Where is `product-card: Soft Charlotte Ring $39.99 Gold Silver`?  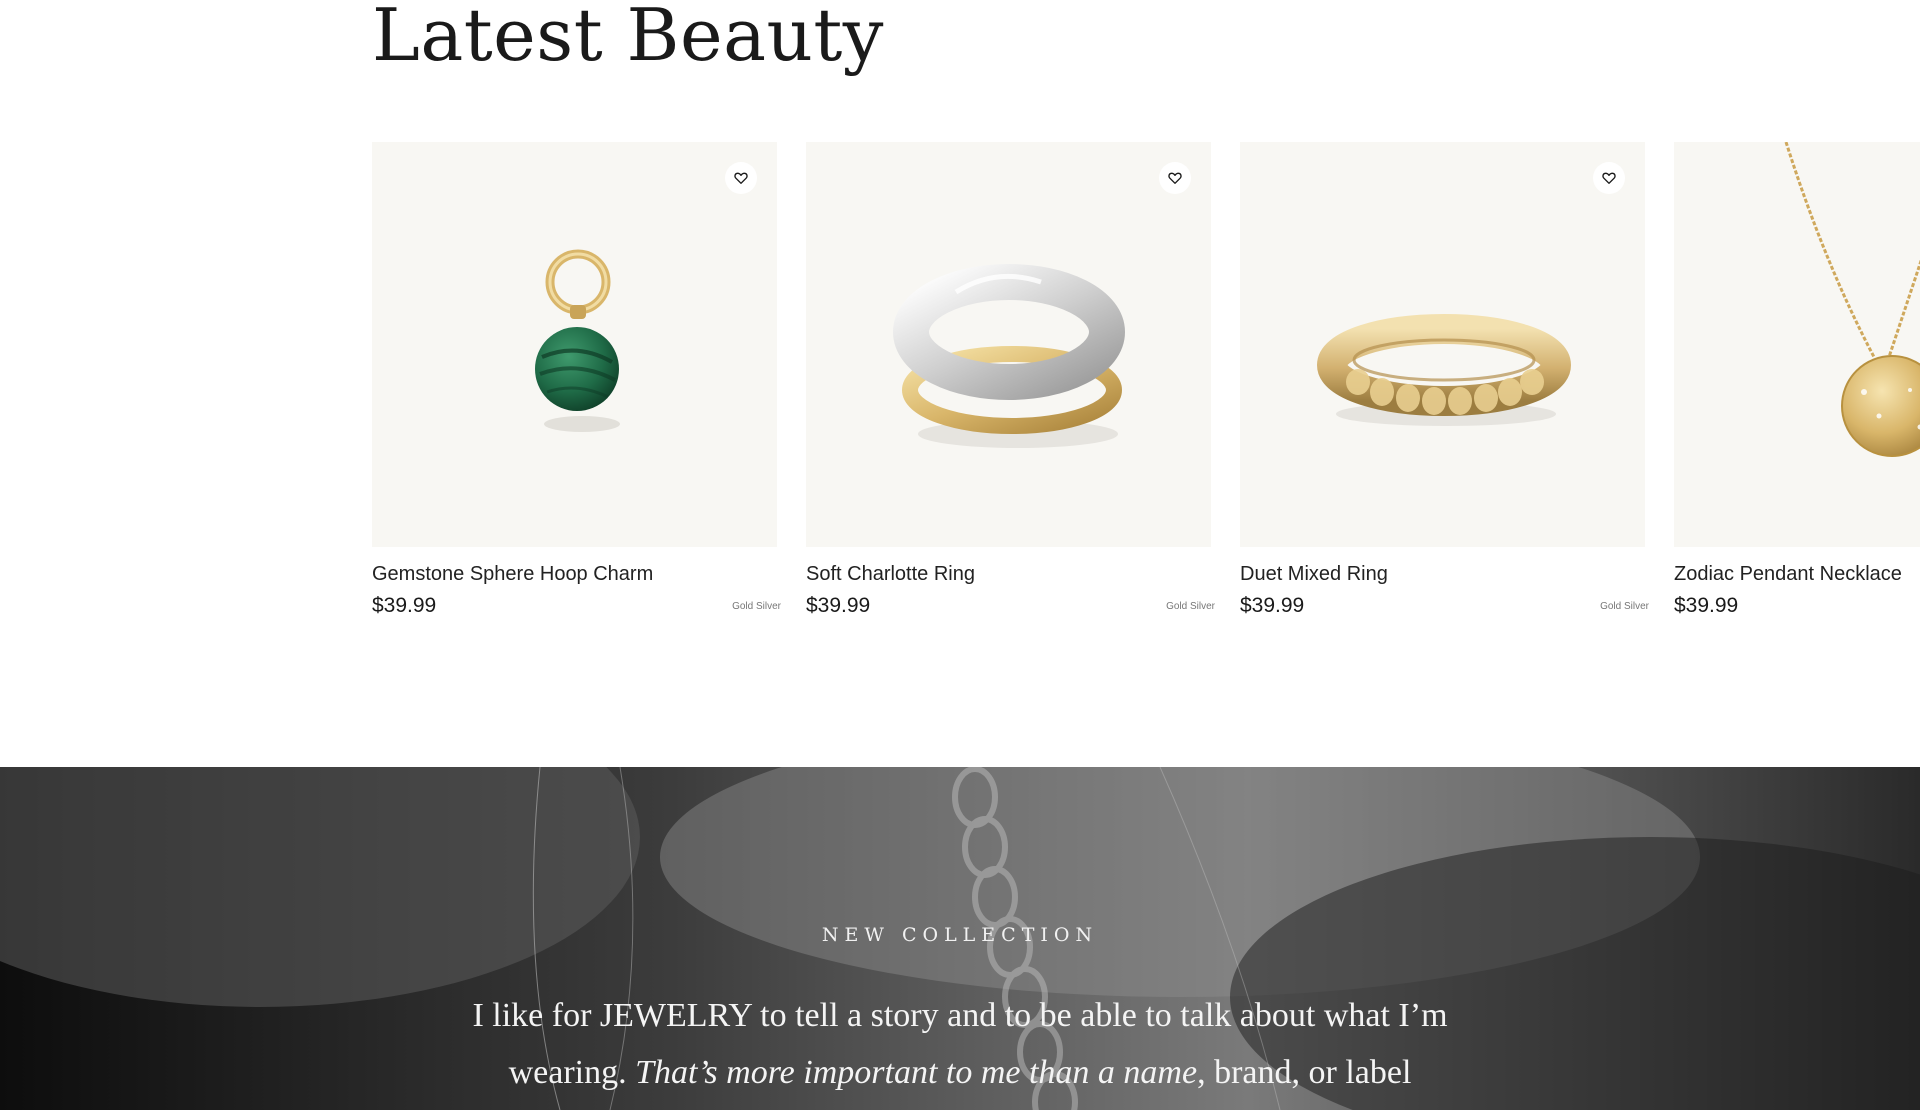
product-card: Soft Charlotte Ring $39.99 Gold Silver is located at coordinates (1010, 380).